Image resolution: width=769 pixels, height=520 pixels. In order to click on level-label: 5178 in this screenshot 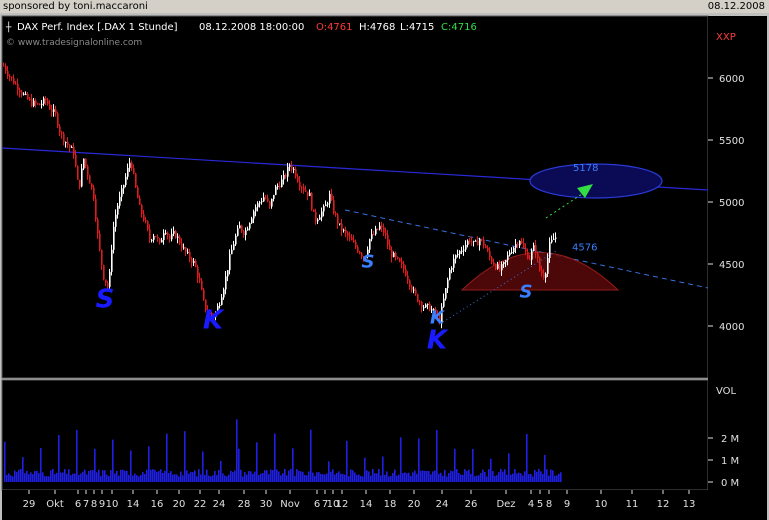, I will do `click(585, 168)`.